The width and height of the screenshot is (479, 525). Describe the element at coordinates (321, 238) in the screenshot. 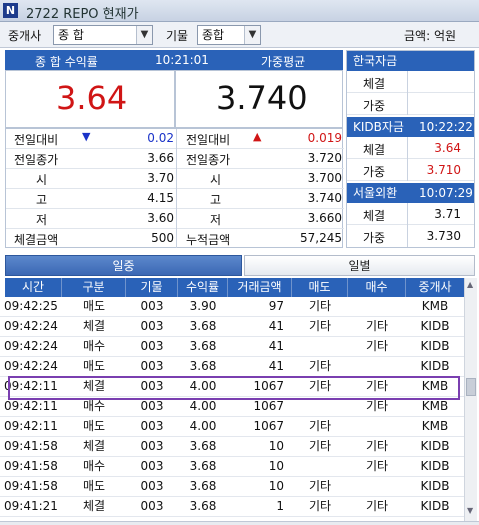

I see `quote-value: 57,245` at that location.